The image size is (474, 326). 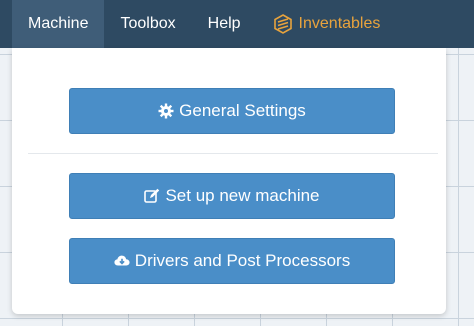 What do you see at coordinates (152, 195) in the screenshot?
I see `edit-icon` at bounding box center [152, 195].